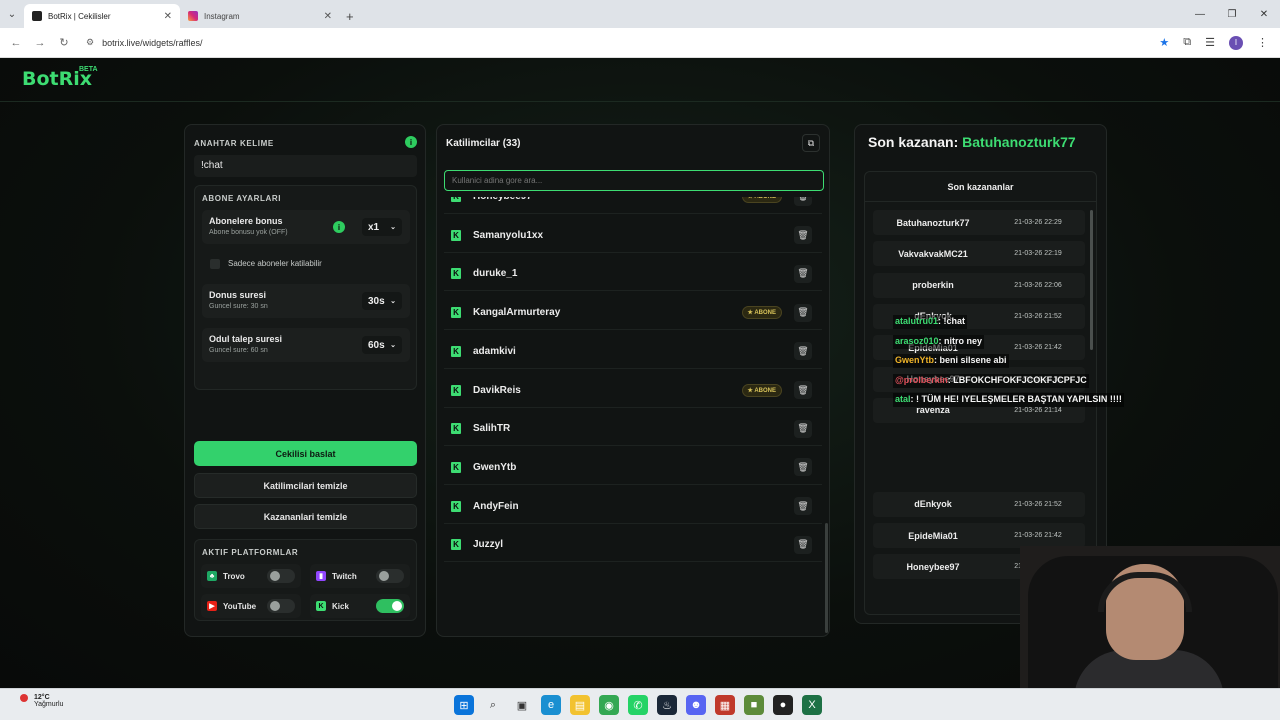 This screenshot has height=720, width=1280. Describe the element at coordinates (508, 235) in the screenshot. I see `participant-name: Samanyolu1xx` at that location.